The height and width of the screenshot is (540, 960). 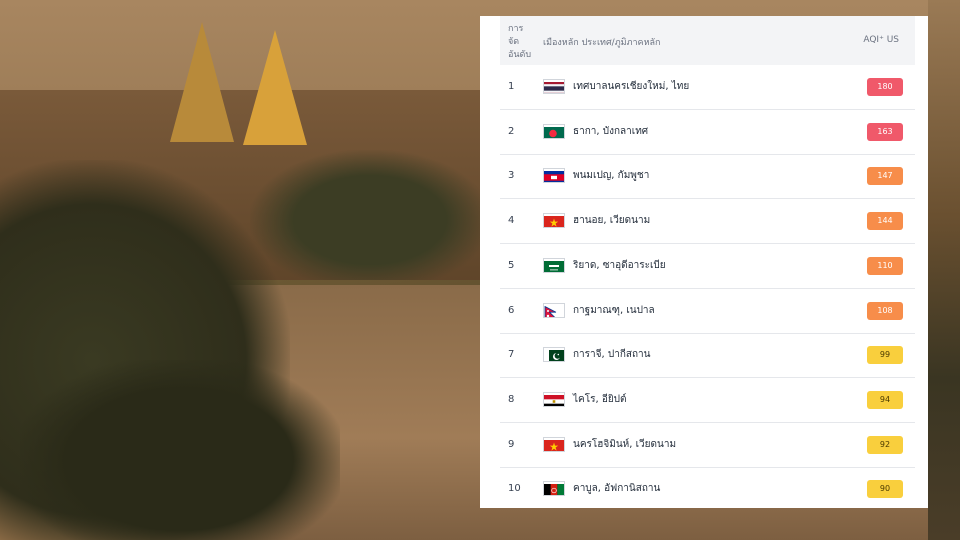 What do you see at coordinates (612, 355) in the screenshot?
I see `city-name: การาจี, ปากีสถาน` at bounding box center [612, 355].